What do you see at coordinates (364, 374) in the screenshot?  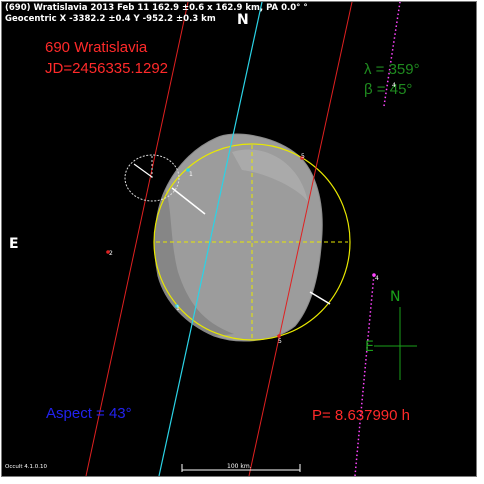 I see `chord-magenta-bottom` at bounding box center [364, 374].